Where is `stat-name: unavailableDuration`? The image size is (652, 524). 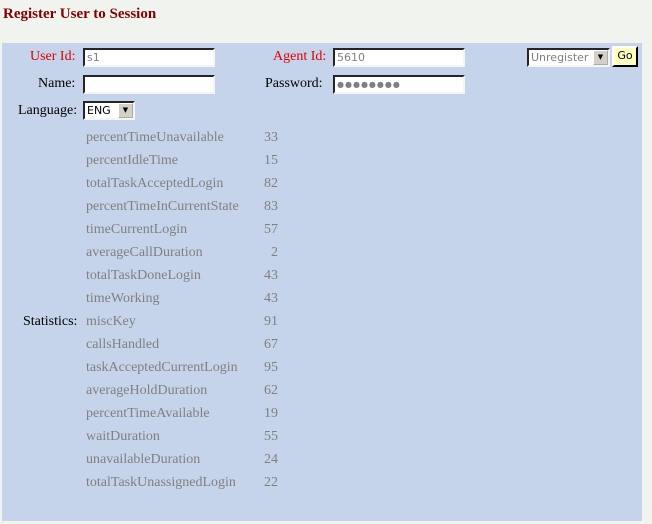 stat-name: unavailableDuration is located at coordinates (143, 459).